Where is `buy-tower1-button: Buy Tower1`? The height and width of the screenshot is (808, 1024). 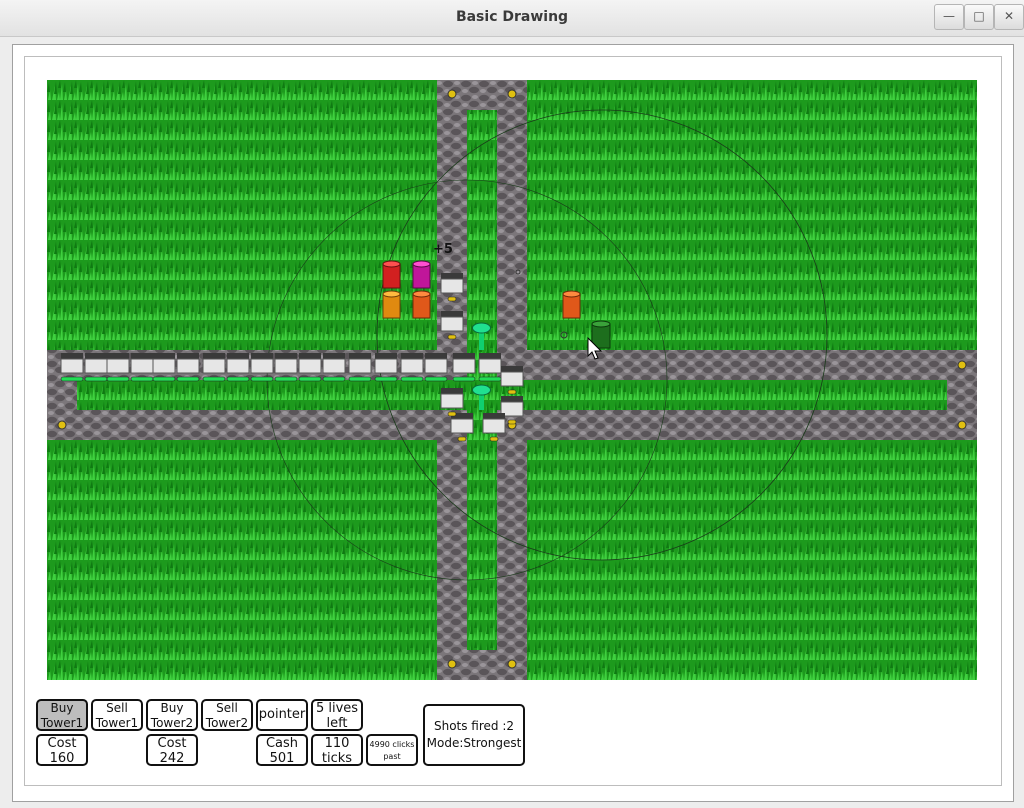
buy-tower1-button: Buy Tower1 is located at coordinates (62, 715).